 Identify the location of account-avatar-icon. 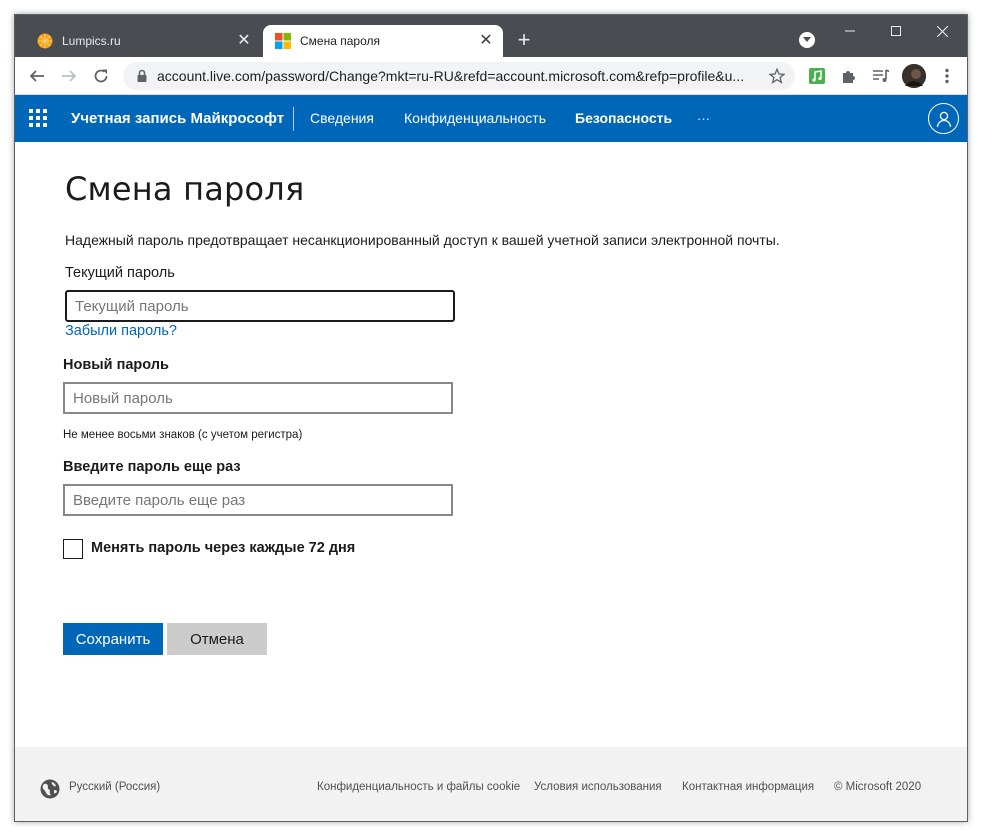
(943, 118).